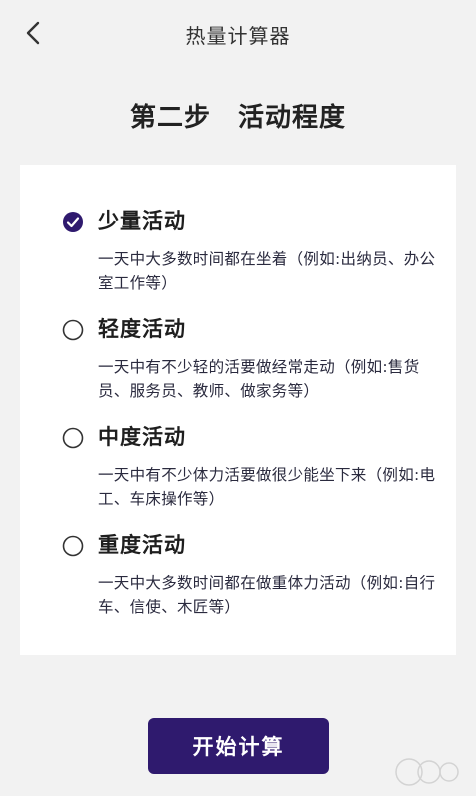 This screenshot has width=476, height=796. I want to click on step-title: 第二步 活动程度, so click(237, 118).